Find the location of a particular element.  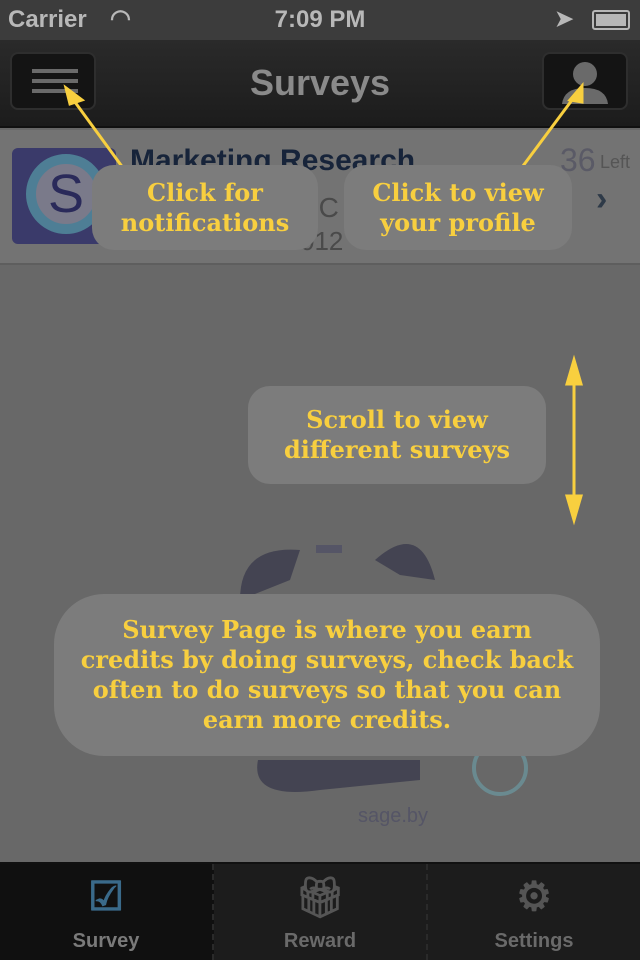

tab-bar: ☑ Survey 🎁︎ Reward ⚙ Settings is located at coordinates (320, 911).